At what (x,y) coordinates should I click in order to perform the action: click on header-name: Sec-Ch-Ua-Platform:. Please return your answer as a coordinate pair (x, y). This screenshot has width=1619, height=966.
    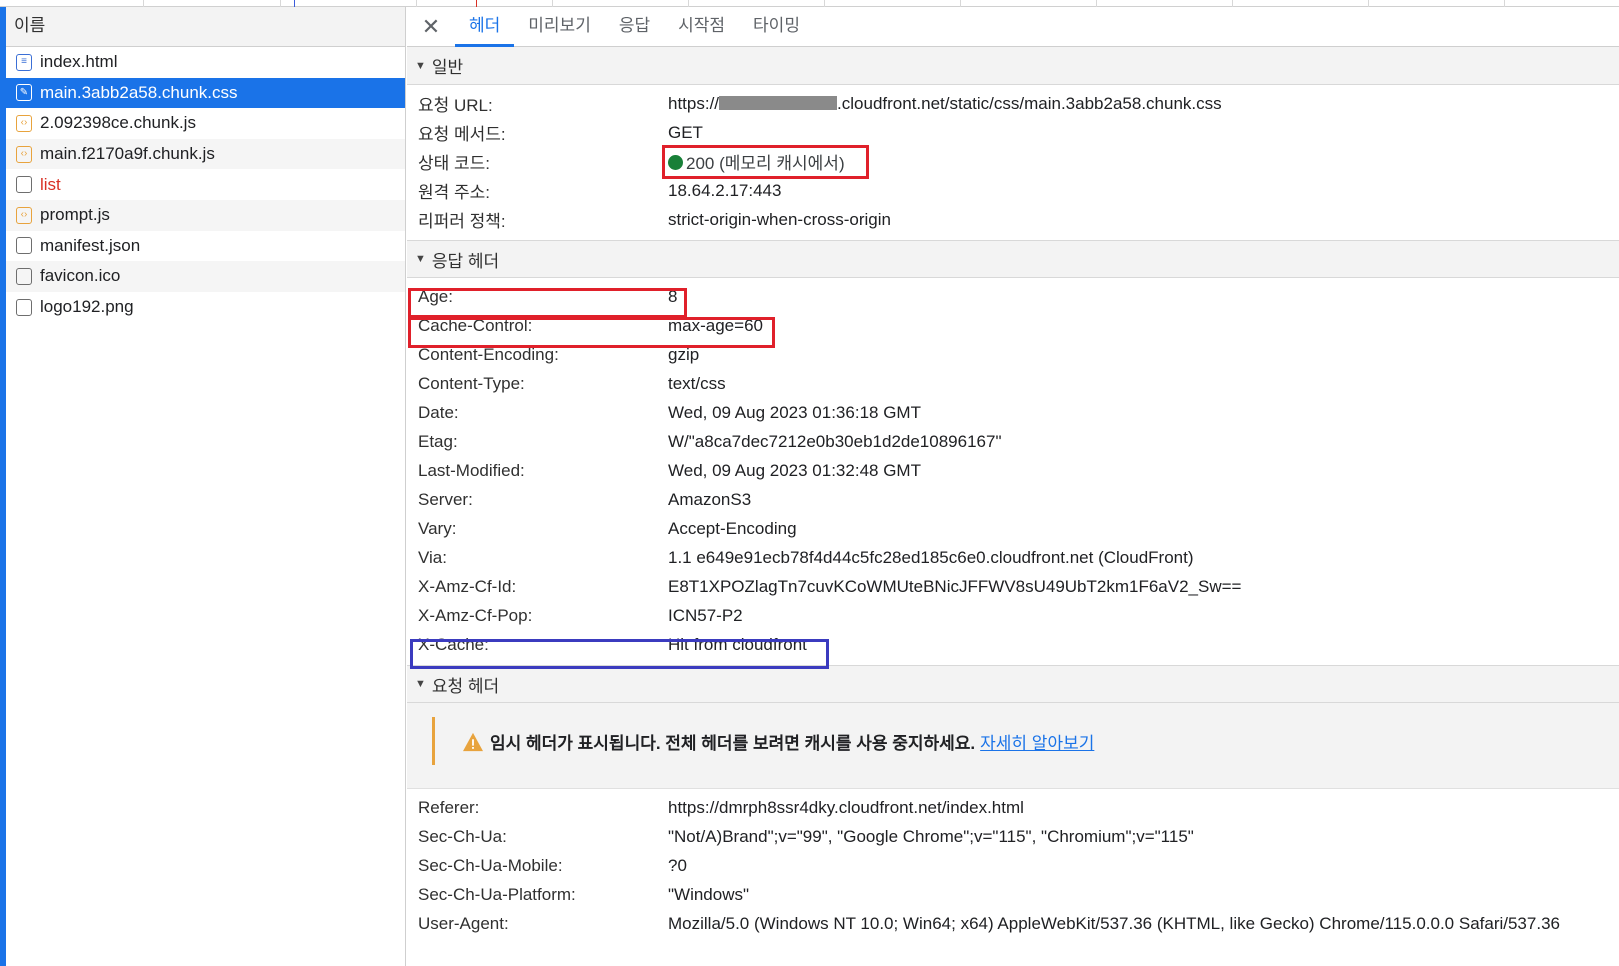
    Looking at the image, I should click on (497, 895).